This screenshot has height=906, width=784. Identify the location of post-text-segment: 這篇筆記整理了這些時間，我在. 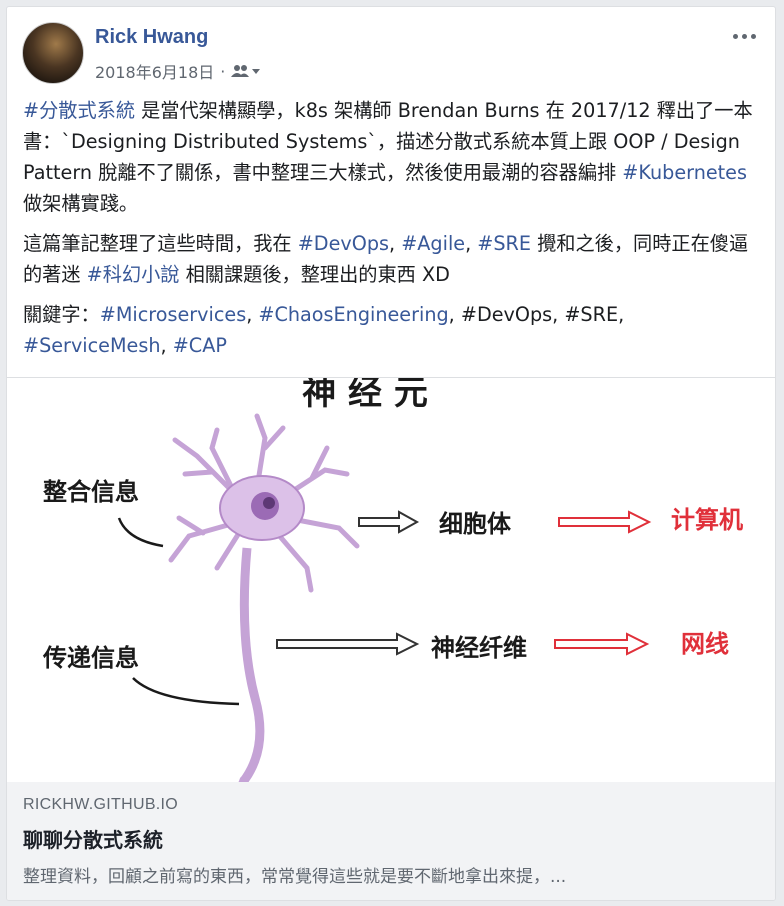
(160, 243).